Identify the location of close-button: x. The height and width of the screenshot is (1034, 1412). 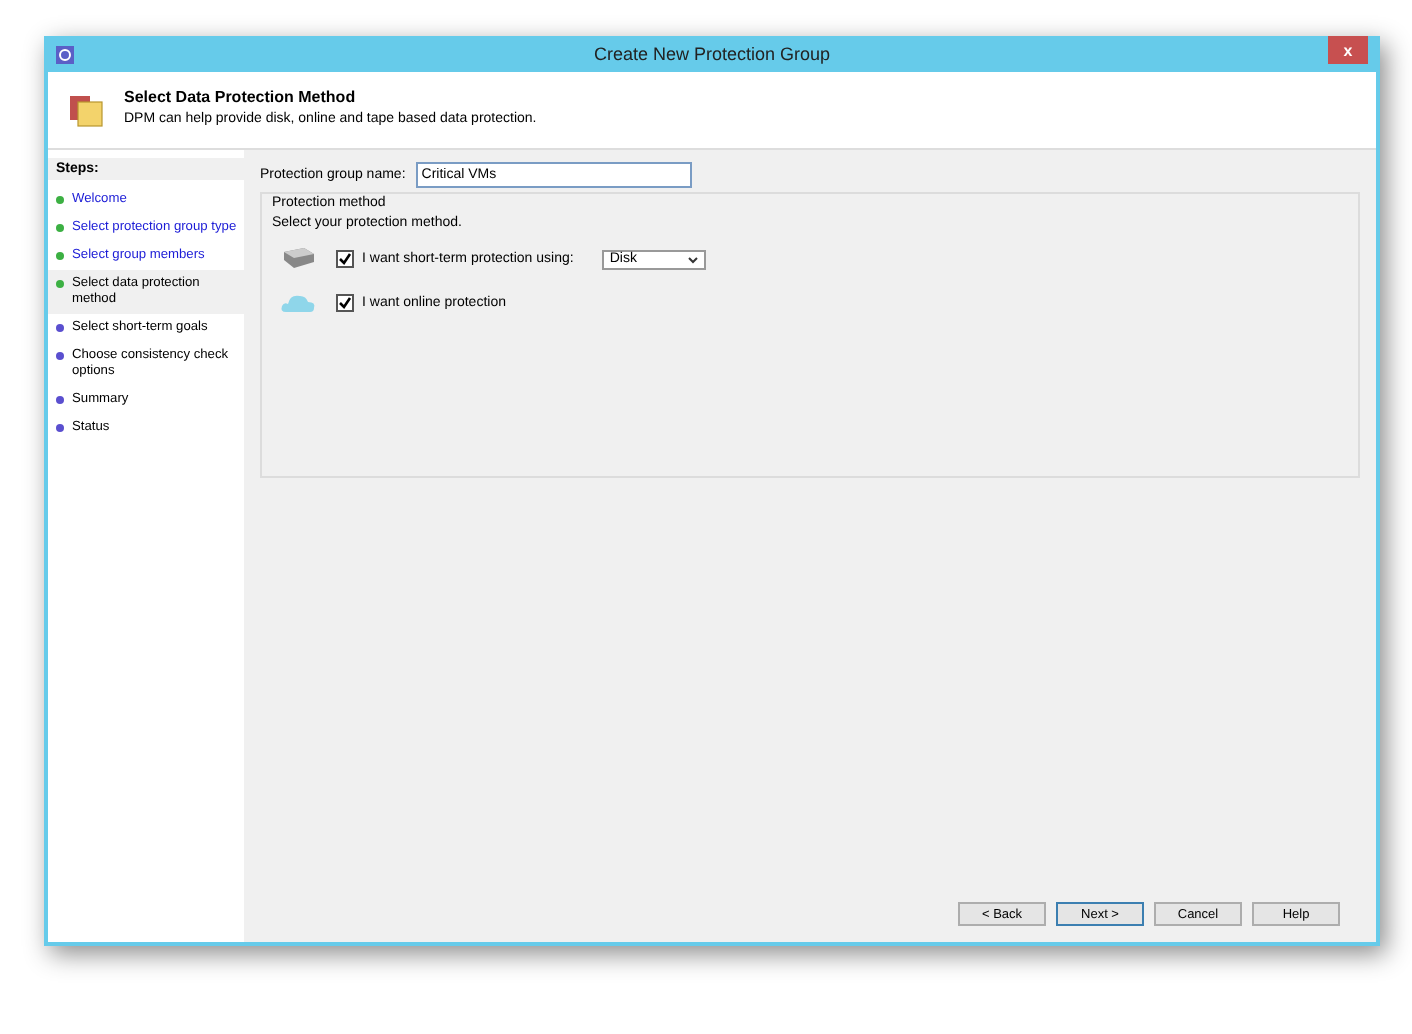
(1348, 50).